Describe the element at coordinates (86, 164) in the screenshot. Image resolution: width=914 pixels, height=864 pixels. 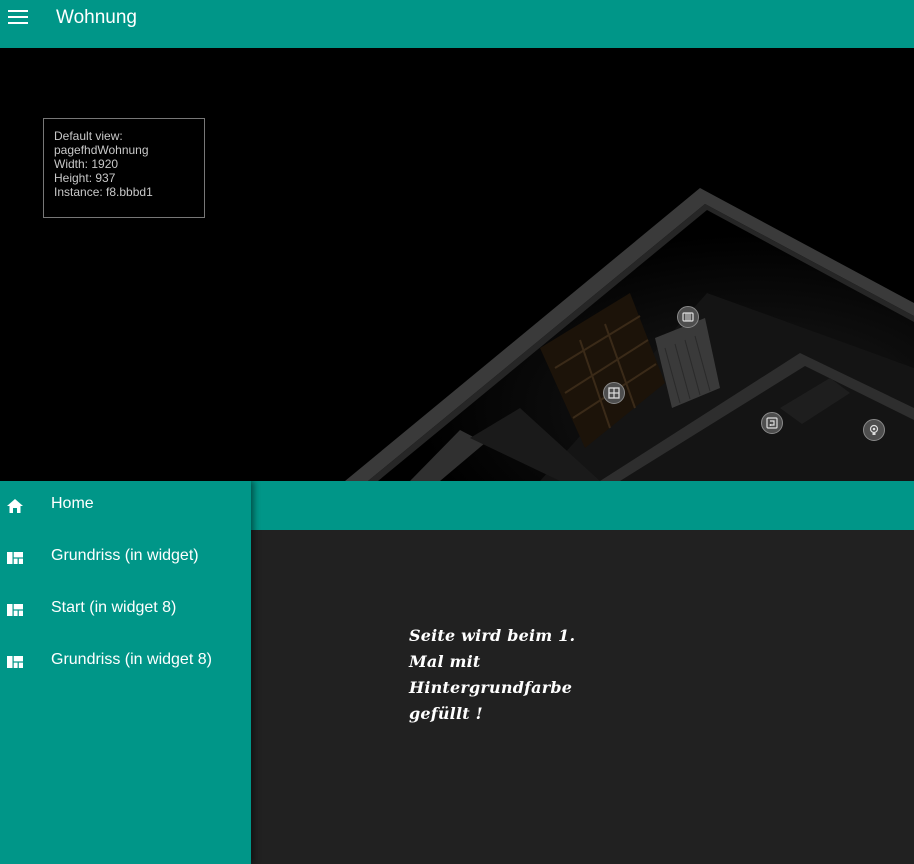
I see `info-line: Width: 1920` at that location.